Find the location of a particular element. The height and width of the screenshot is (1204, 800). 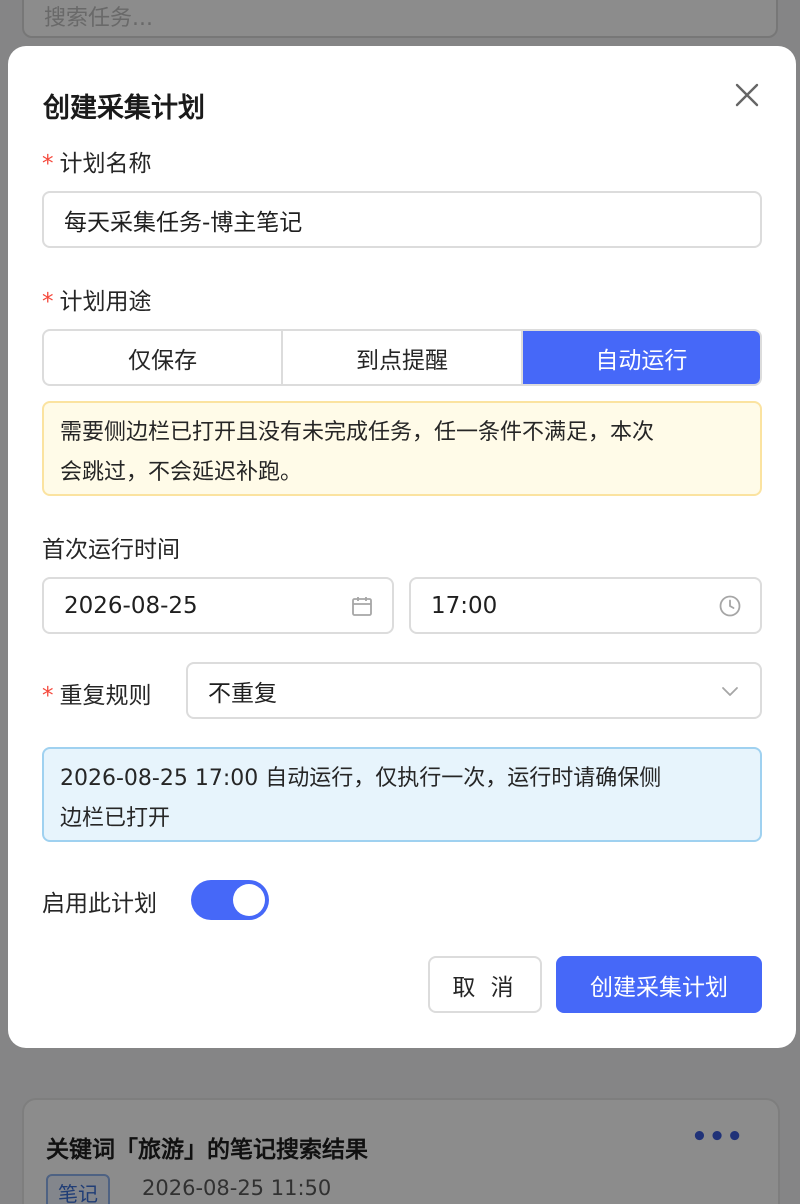

plan-purpose-segmented: 仅保存 到点提醒 自动运行 is located at coordinates (402, 357).